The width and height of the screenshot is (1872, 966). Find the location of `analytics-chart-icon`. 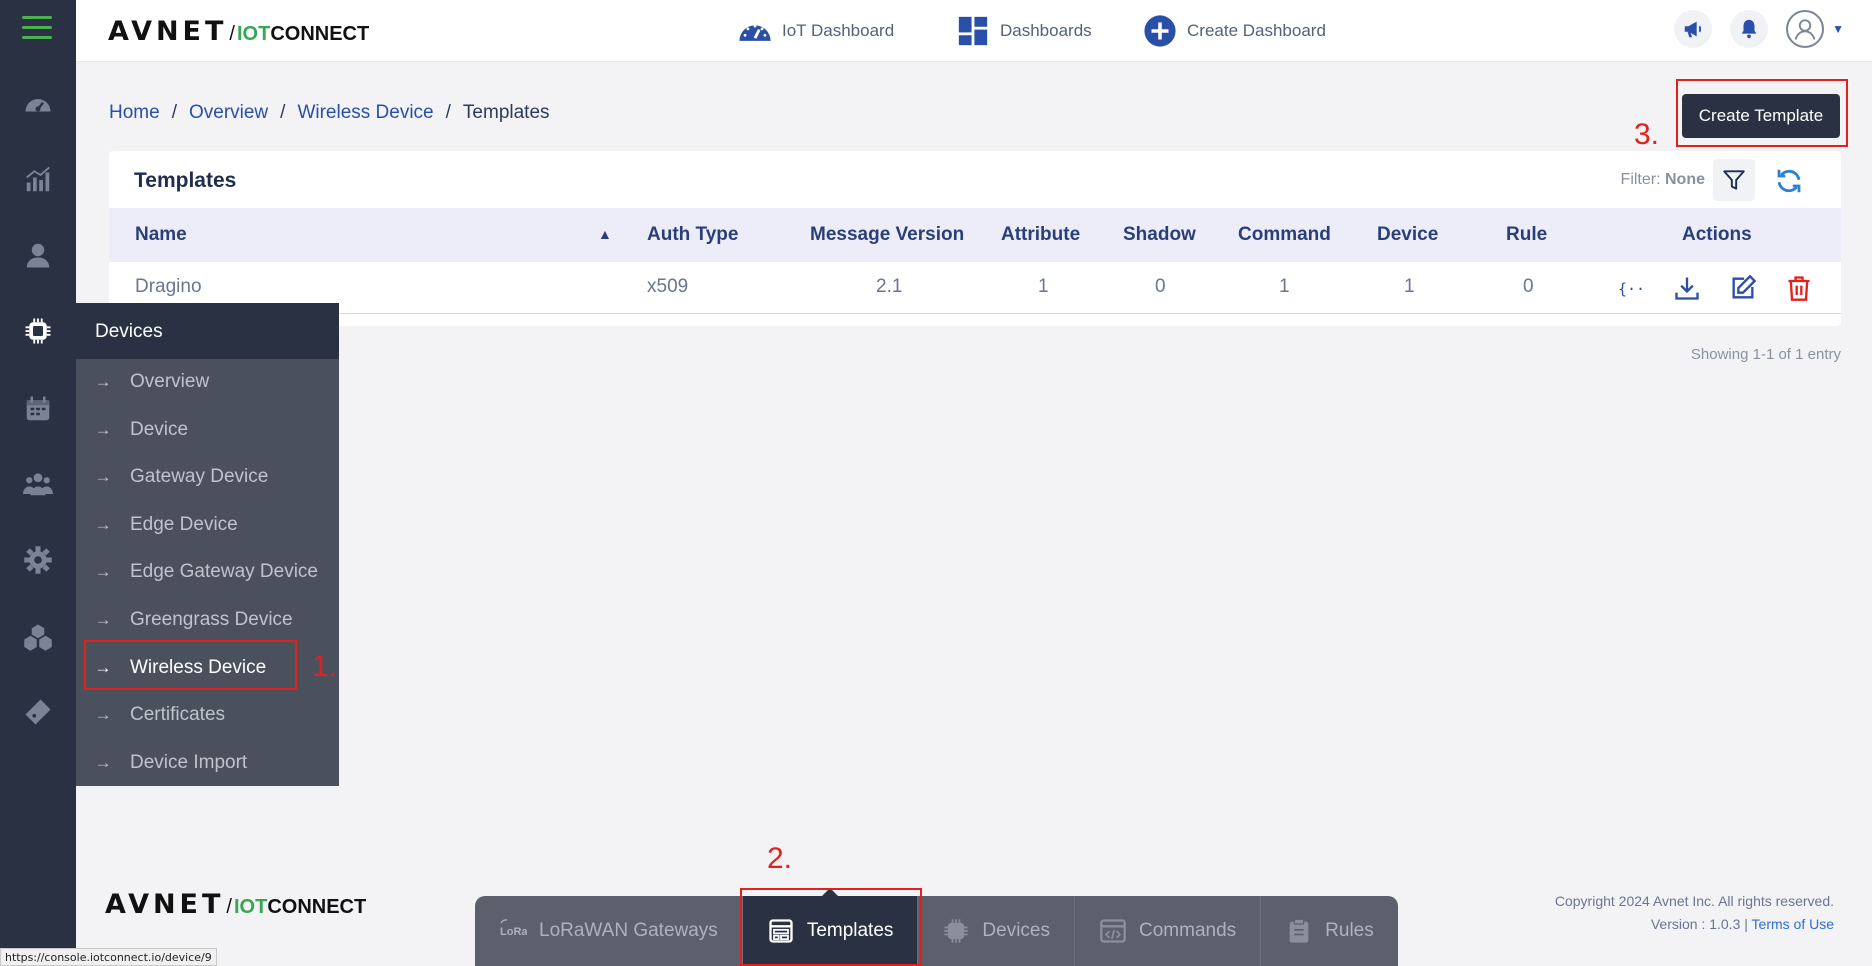

analytics-chart-icon is located at coordinates (38, 180).